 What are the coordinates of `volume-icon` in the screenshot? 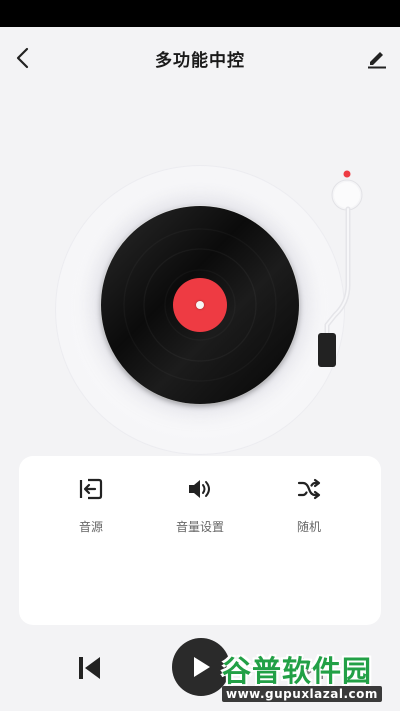 It's located at (199, 489).